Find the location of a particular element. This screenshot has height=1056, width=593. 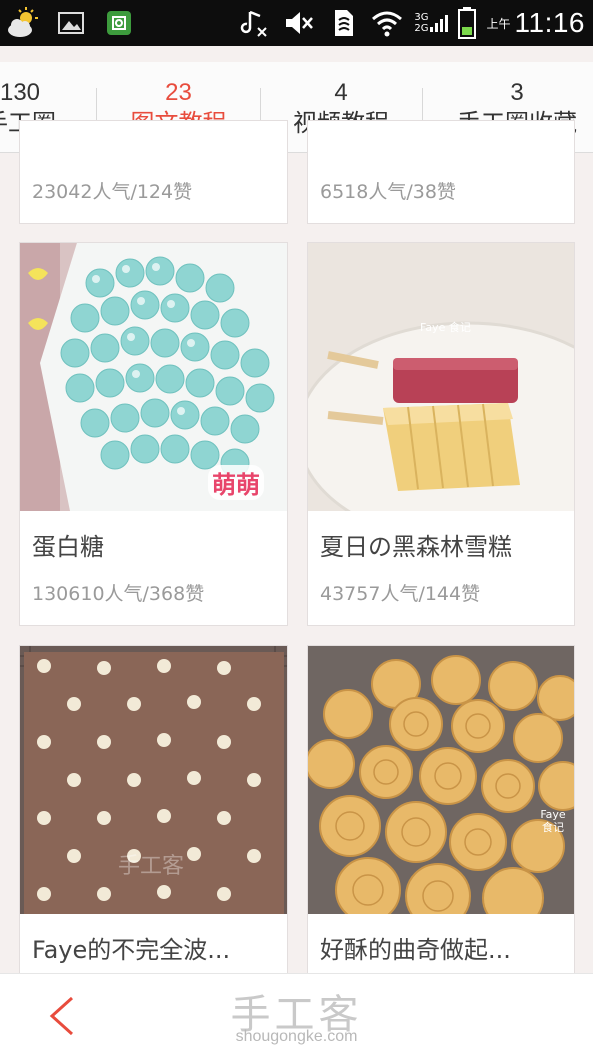

battery-icon is located at coordinates (467, 23).